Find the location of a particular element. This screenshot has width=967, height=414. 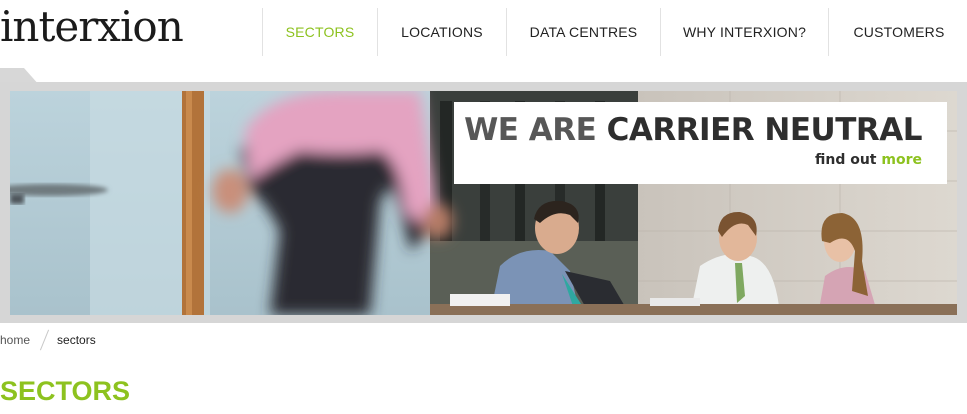

more-text: more is located at coordinates (901, 160).